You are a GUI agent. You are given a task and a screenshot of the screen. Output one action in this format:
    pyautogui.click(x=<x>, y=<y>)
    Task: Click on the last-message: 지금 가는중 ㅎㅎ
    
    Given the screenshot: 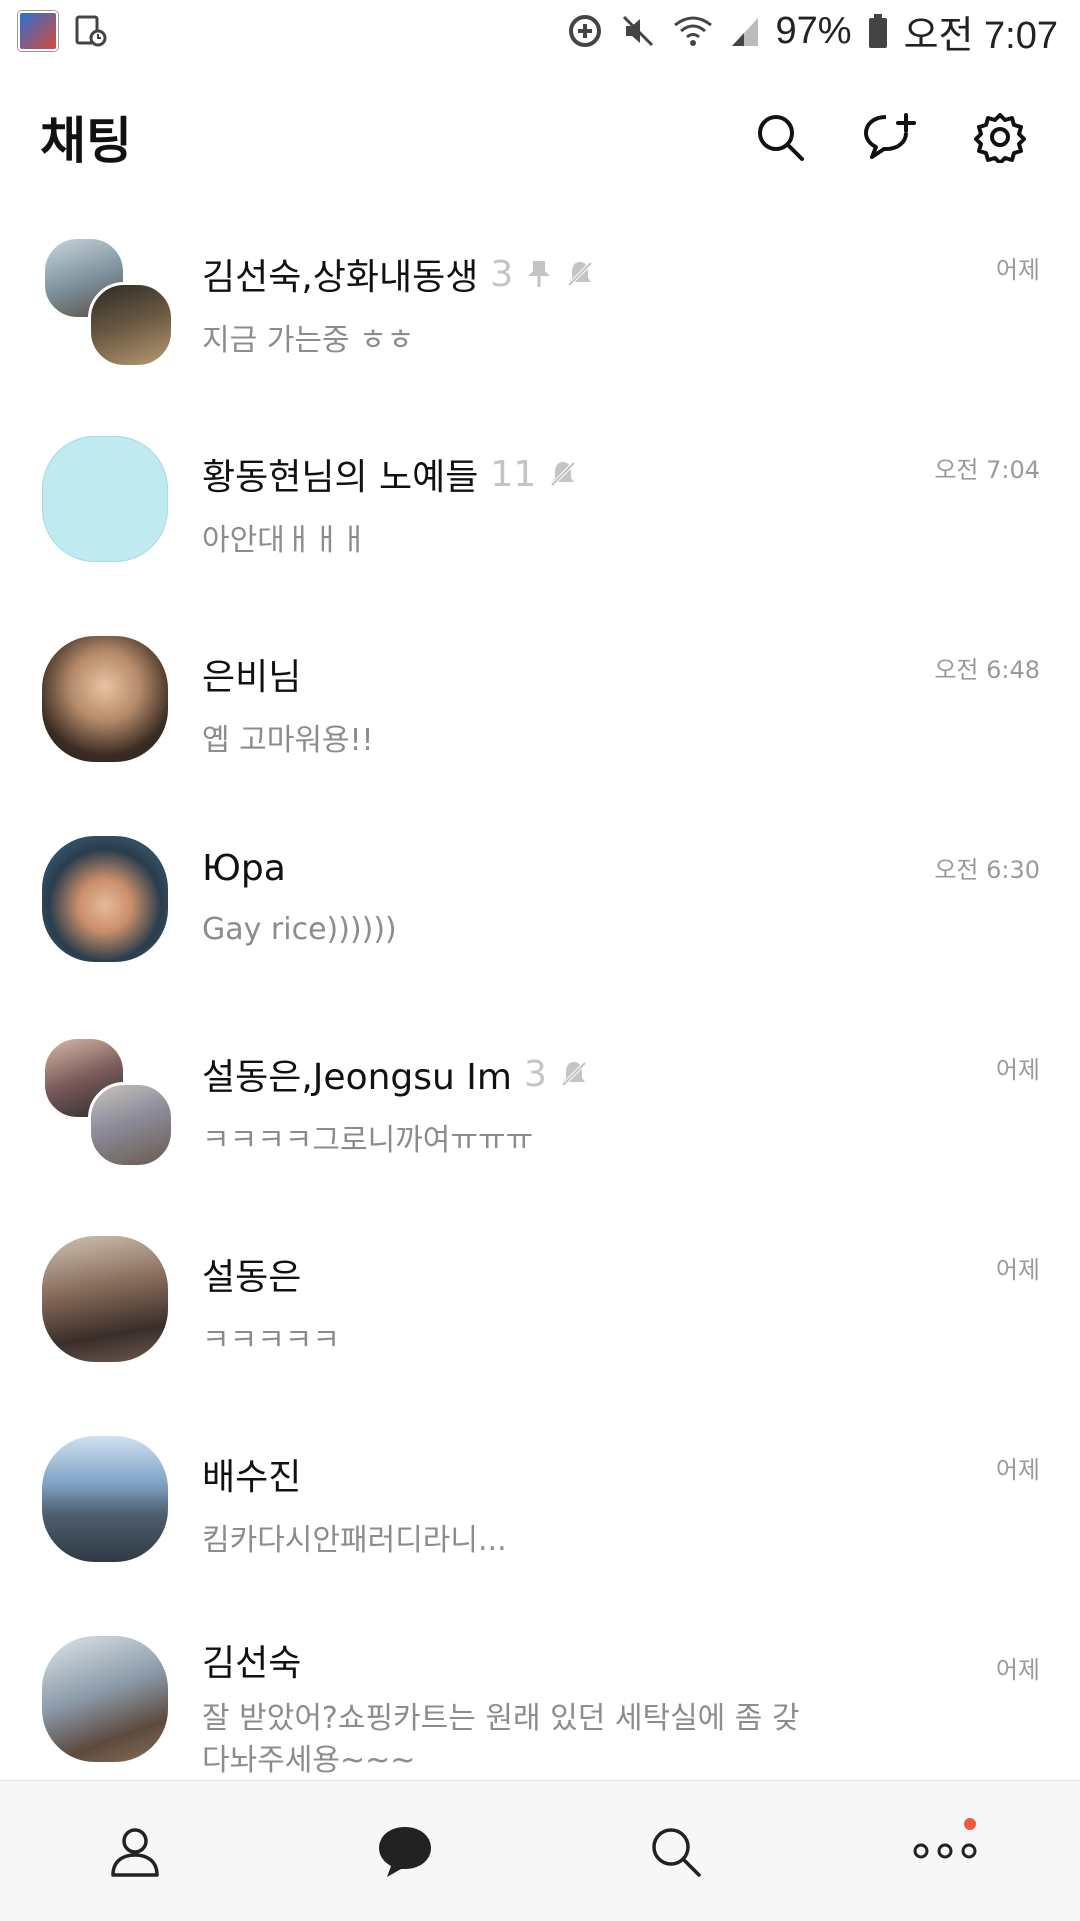 What is the action you would take?
    pyautogui.click(x=308, y=340)
    